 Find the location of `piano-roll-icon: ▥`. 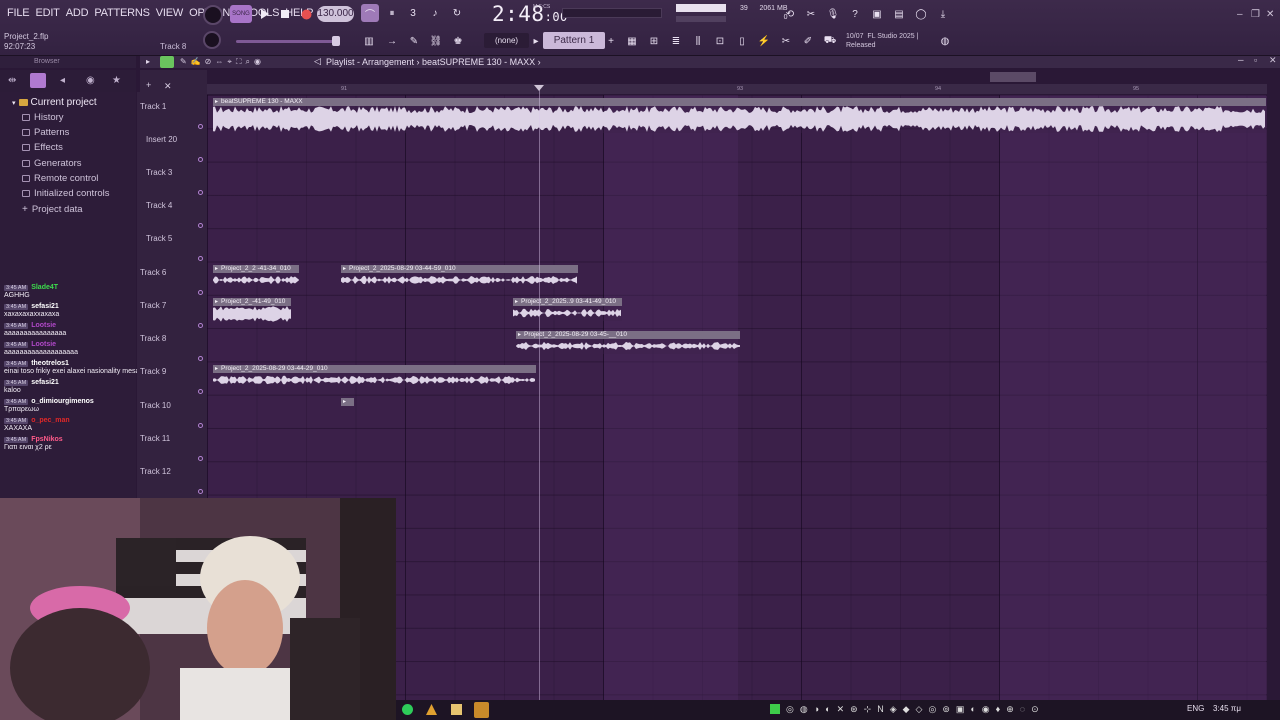

piano-roll-icon: ▥ is located at coordinates (369, 41).